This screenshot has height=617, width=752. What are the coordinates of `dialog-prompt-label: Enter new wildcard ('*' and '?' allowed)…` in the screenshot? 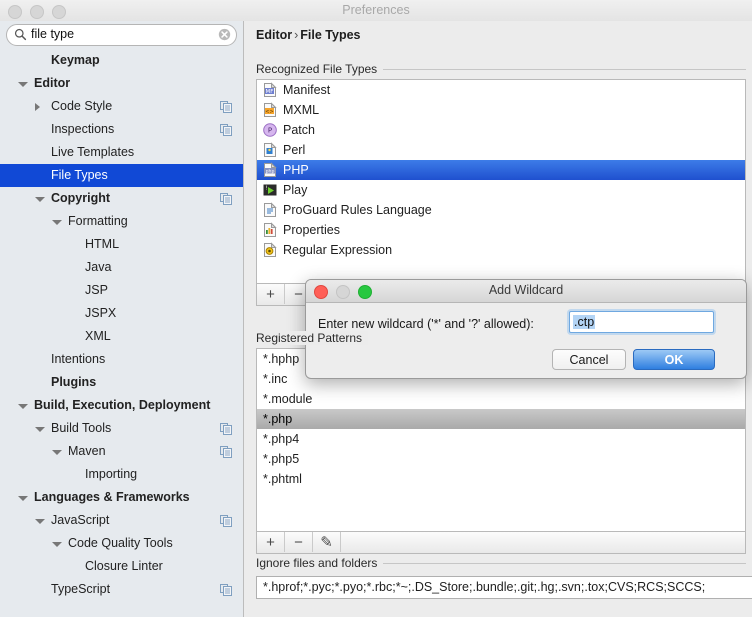 It's located at (426, 324).